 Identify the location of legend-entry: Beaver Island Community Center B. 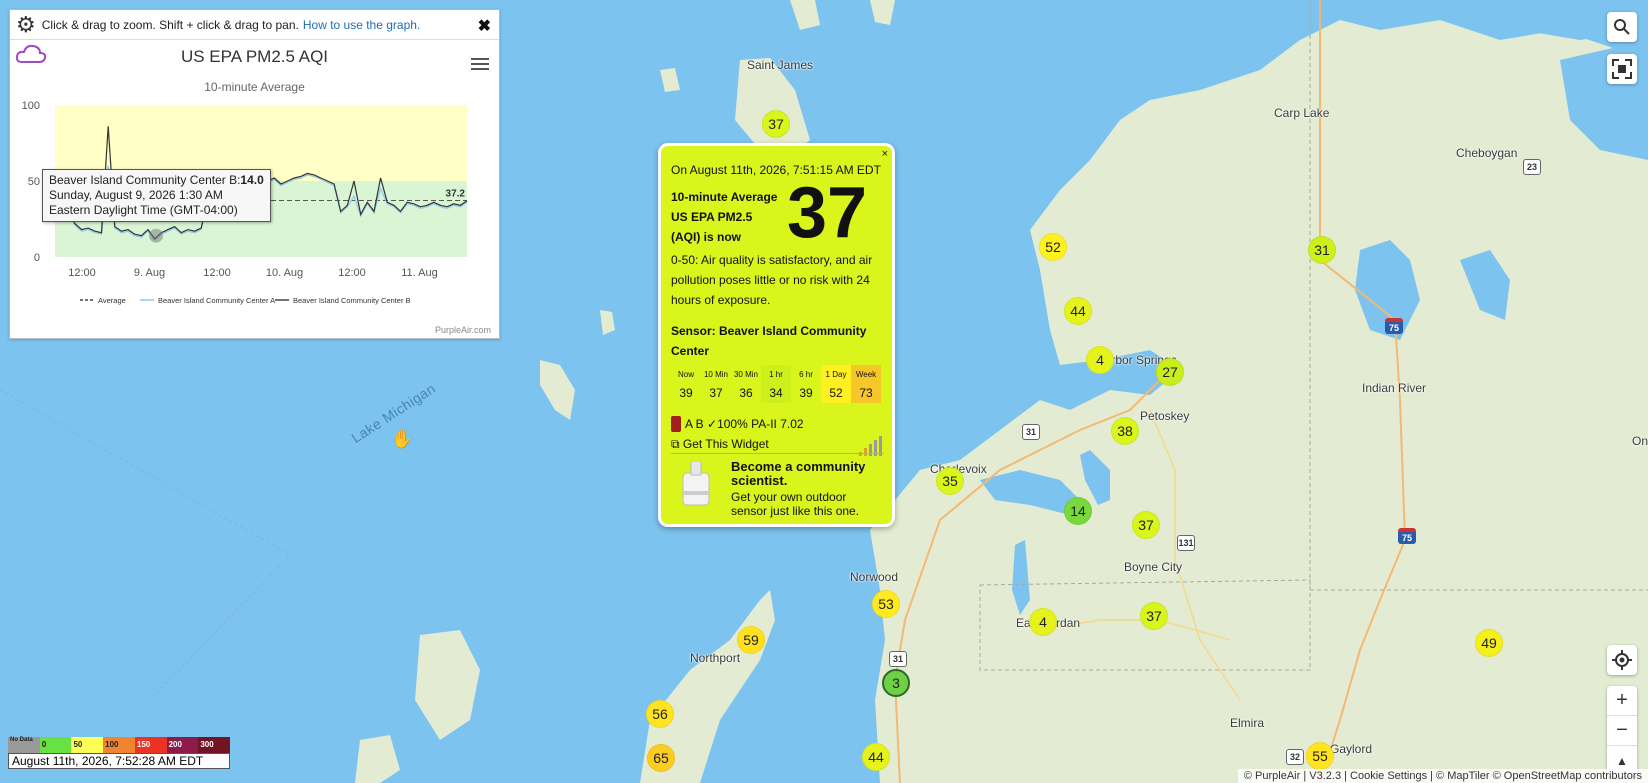
(352, 300).